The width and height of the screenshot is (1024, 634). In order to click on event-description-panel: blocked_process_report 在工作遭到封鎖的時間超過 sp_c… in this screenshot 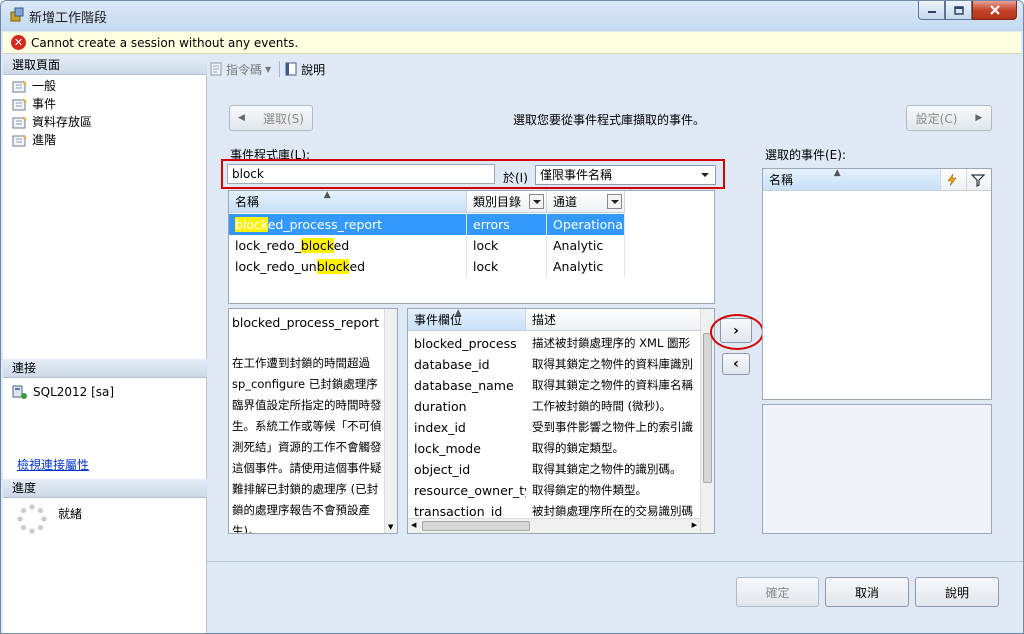, I will do `click(313, 421)`.